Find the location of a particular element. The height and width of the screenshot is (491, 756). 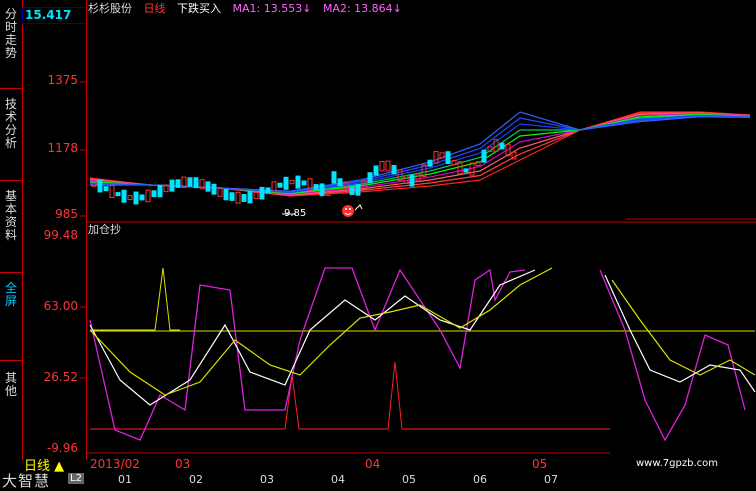

tick-label: 06 is located at coordinates (480, 479).